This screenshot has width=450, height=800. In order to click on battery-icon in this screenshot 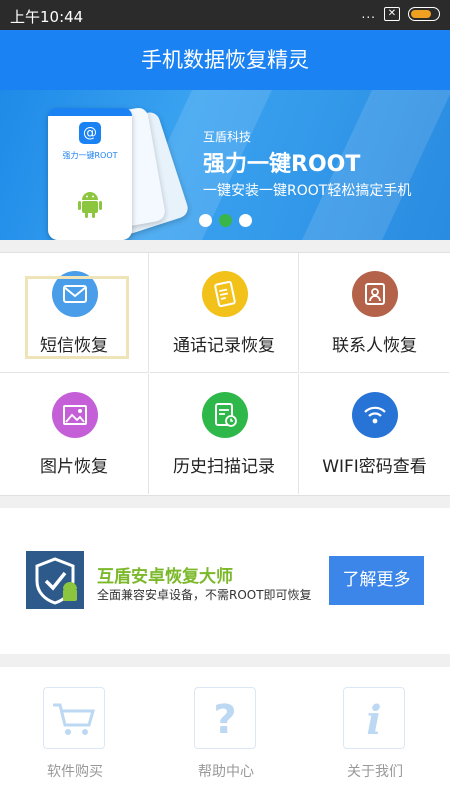, I will do `click(424, 14)`.